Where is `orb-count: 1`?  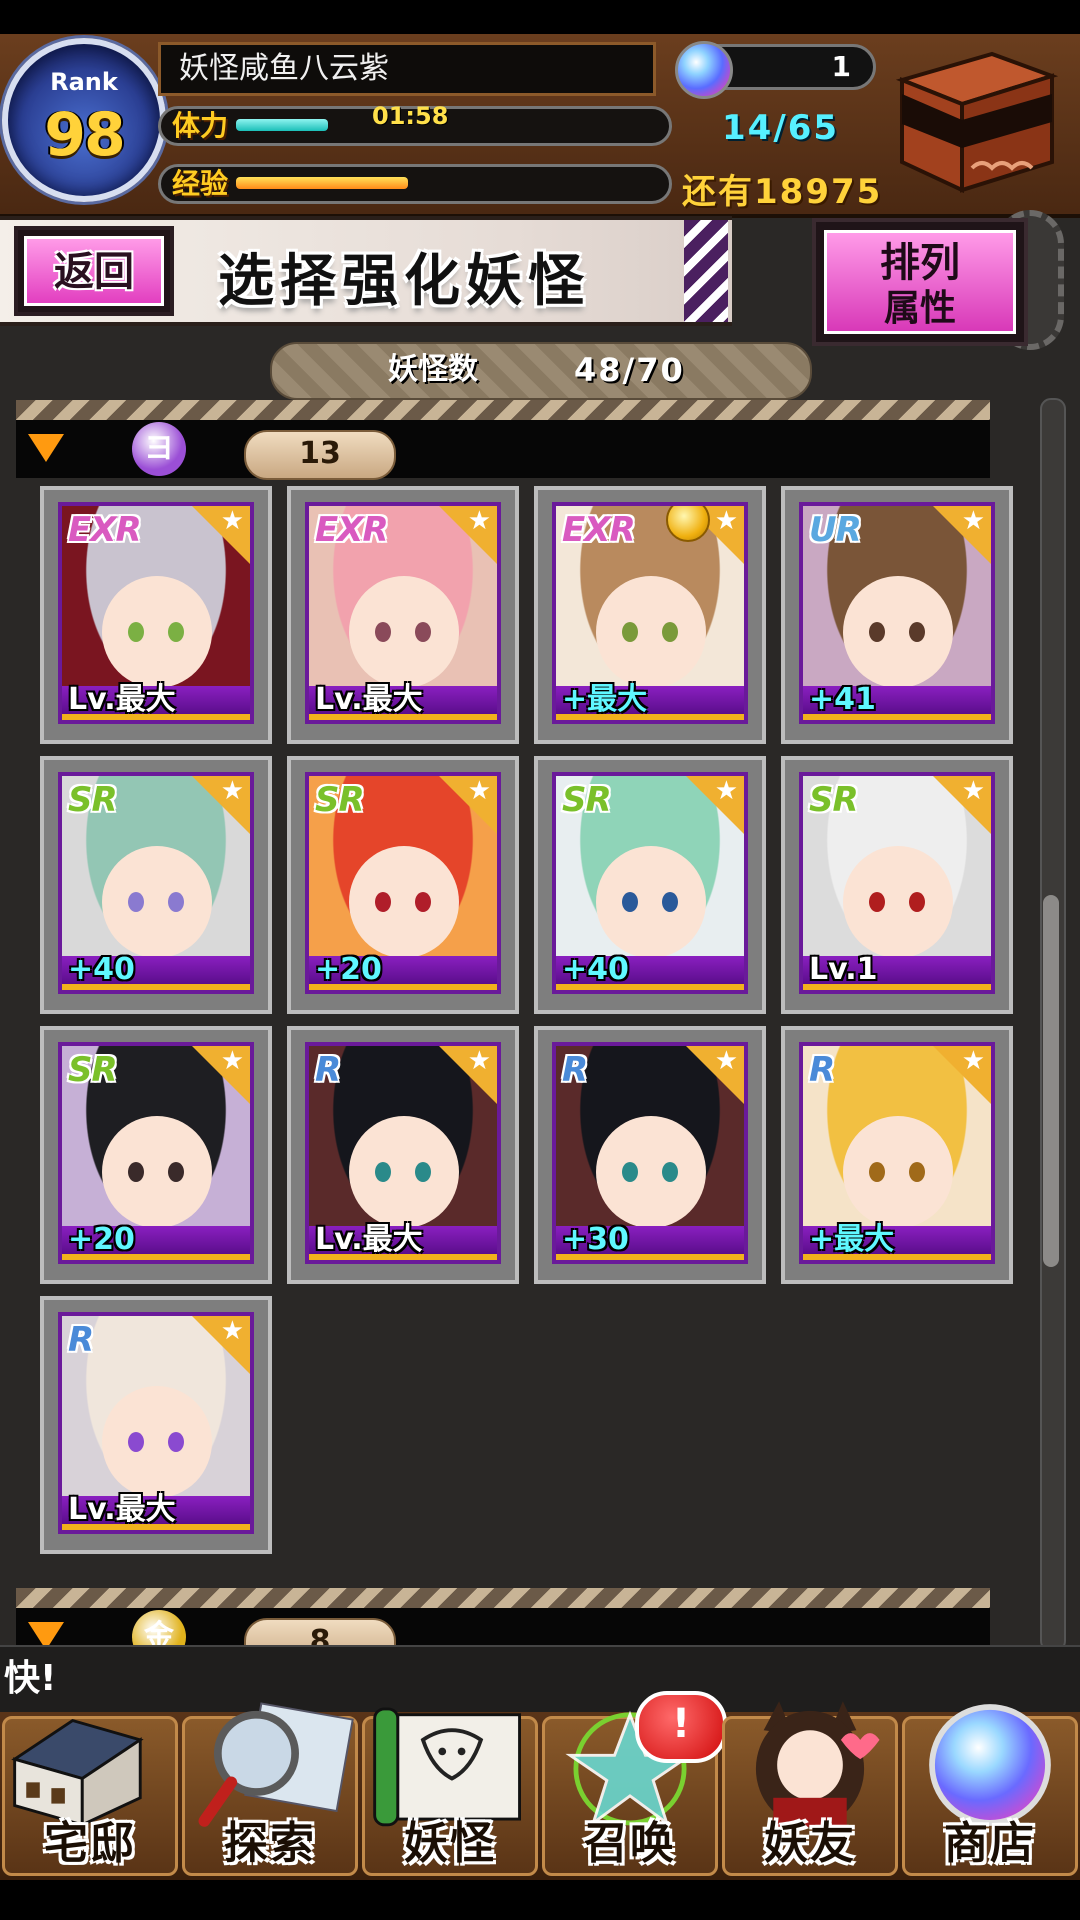 orb-count: 1 is located at coordinates (841, 66).